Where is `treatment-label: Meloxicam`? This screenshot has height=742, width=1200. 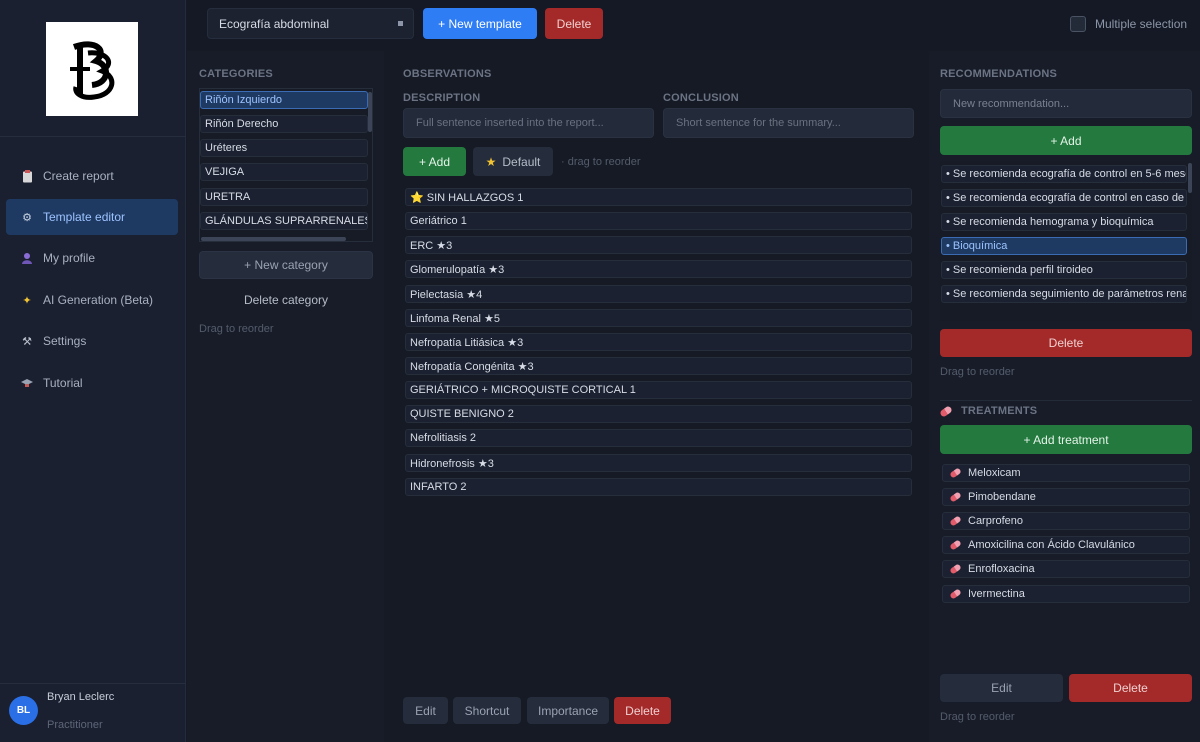
treatment-label: Meloxicam is located at coordinates (994, 473).